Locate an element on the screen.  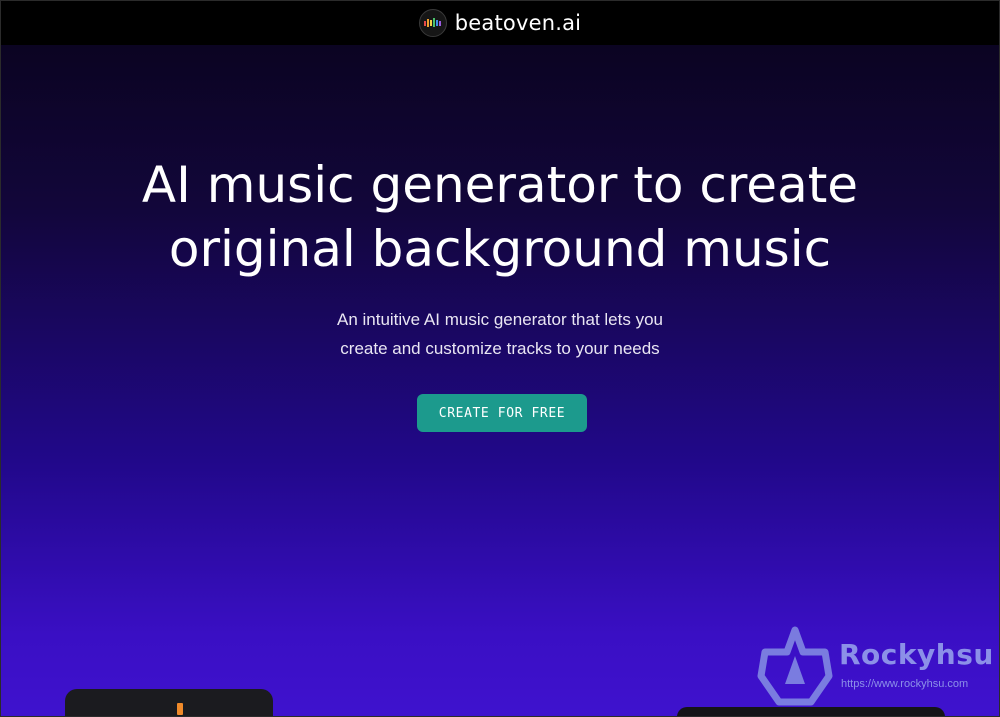
headline-line-2: original background music is located at coordinates (500, 249).